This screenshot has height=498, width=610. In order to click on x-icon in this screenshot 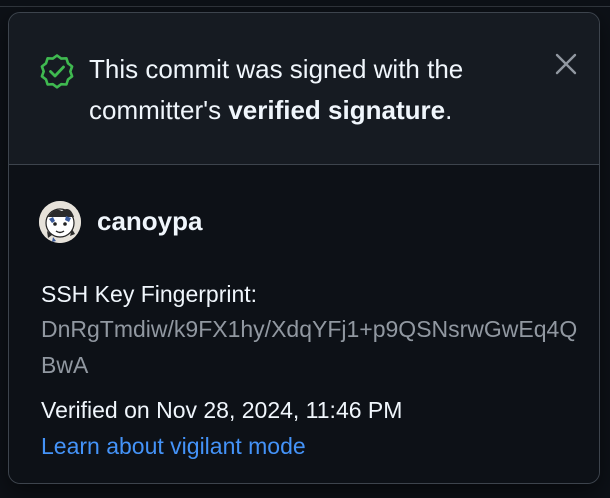, I will do `click(566, 64)`.